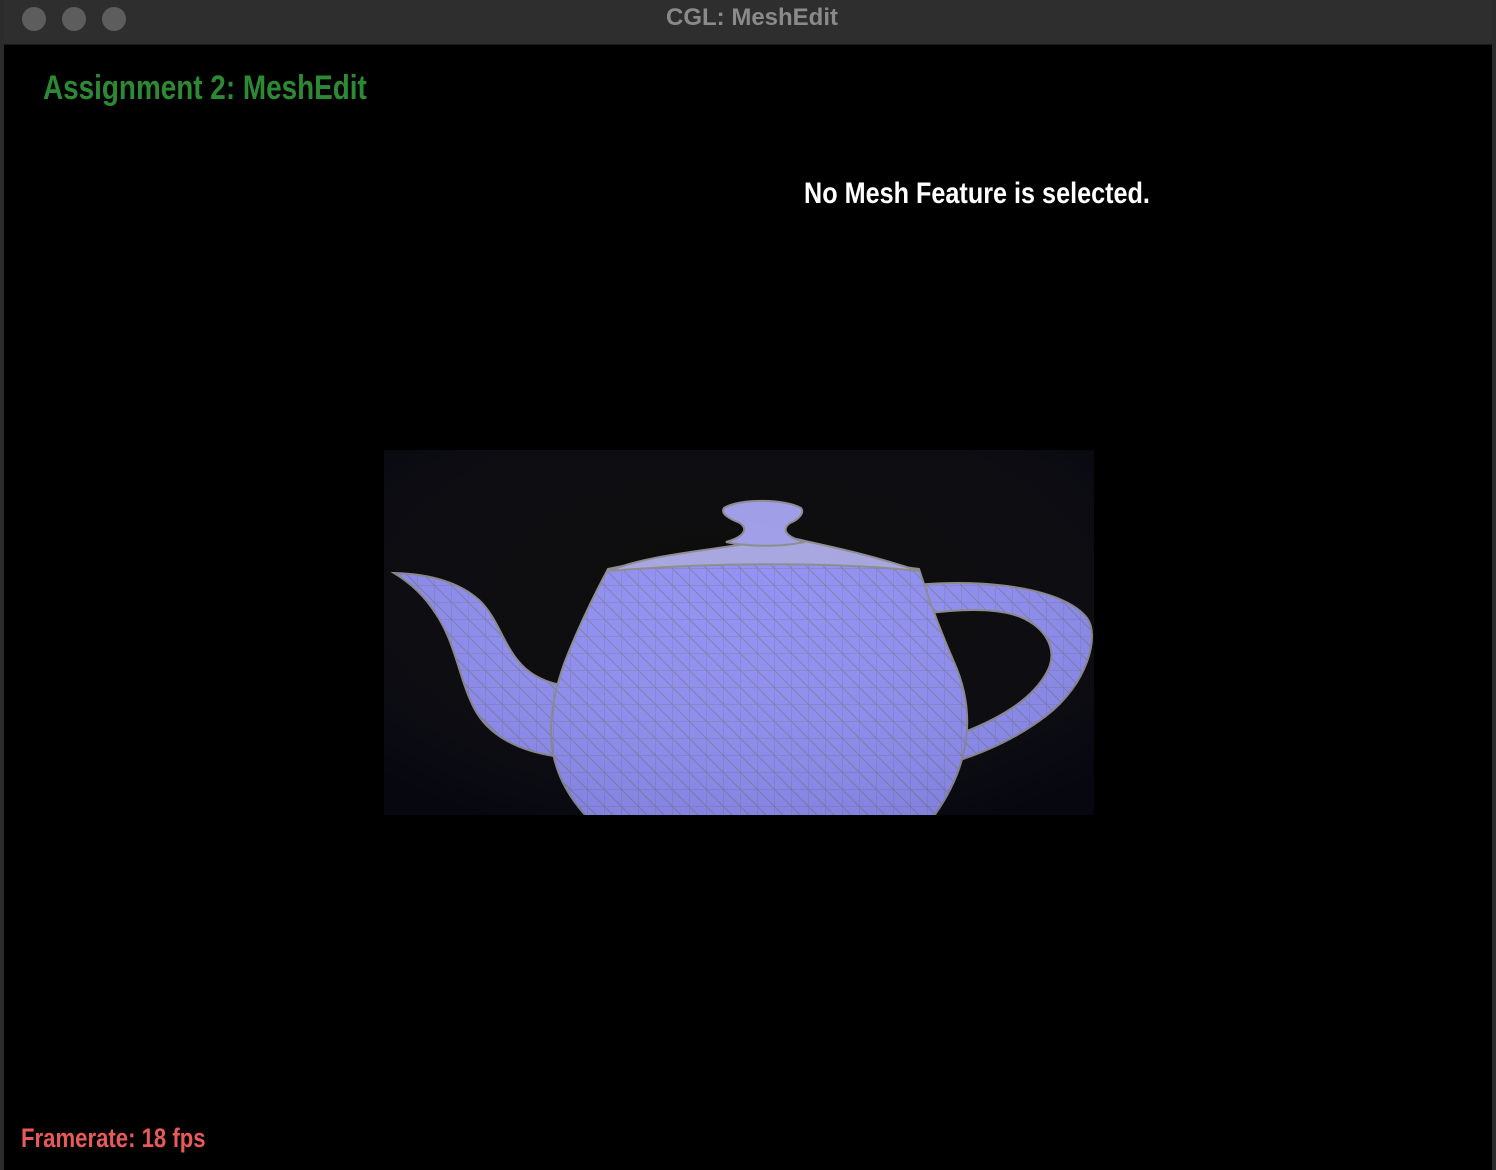 This screenshot has width=1496, height=1170. I want to click on framerate-counter: Framerate: 18 fps, so click(113, 1138).